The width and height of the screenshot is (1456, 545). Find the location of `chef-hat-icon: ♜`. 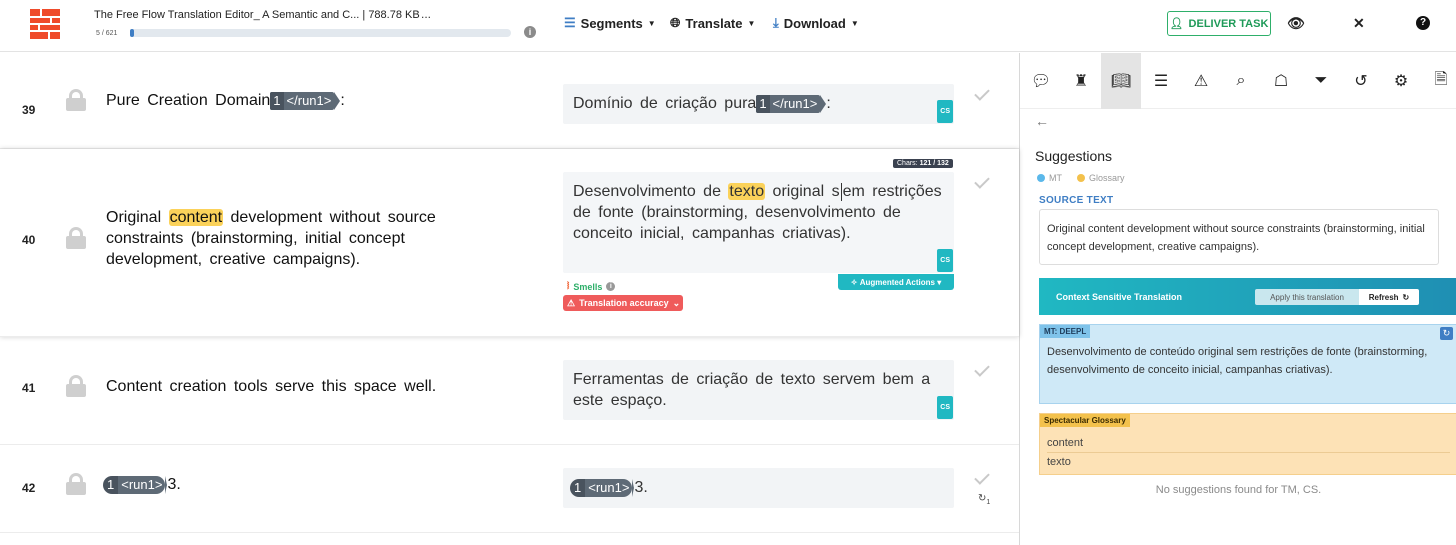

chef-hat-icon: ♜ is located at coordinates (1081, 81).